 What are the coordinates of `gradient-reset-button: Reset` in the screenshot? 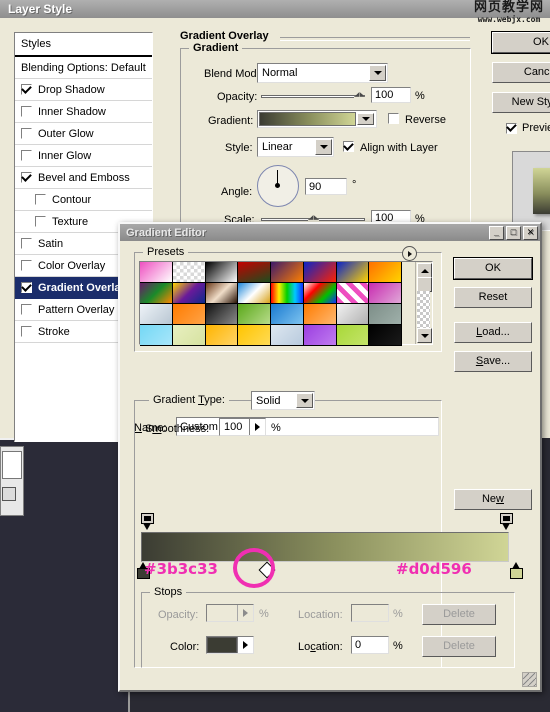 It's located at (493, 297).